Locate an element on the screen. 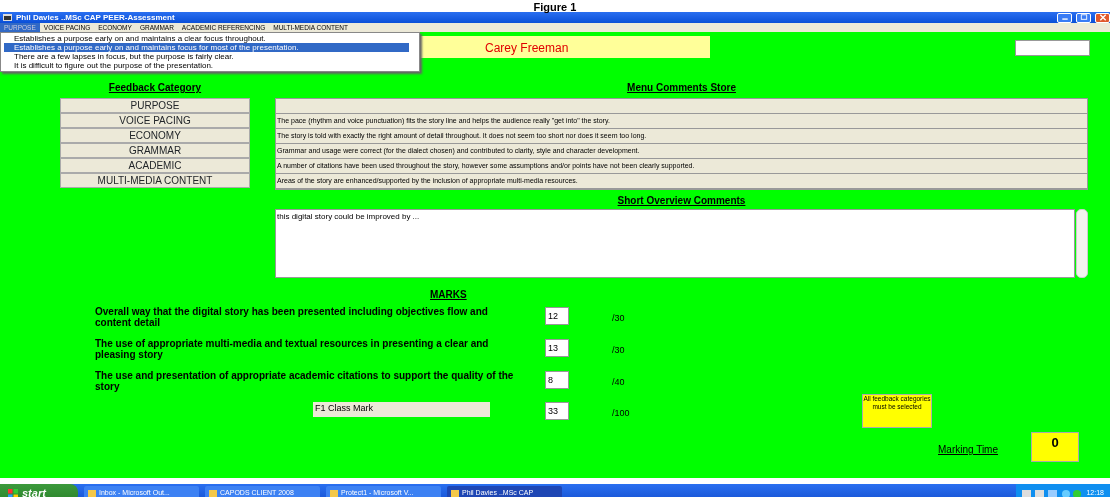 Image resolution: width=1110 pixels, height=497 pixels. start-button: start is located at coordinates (39, 490).